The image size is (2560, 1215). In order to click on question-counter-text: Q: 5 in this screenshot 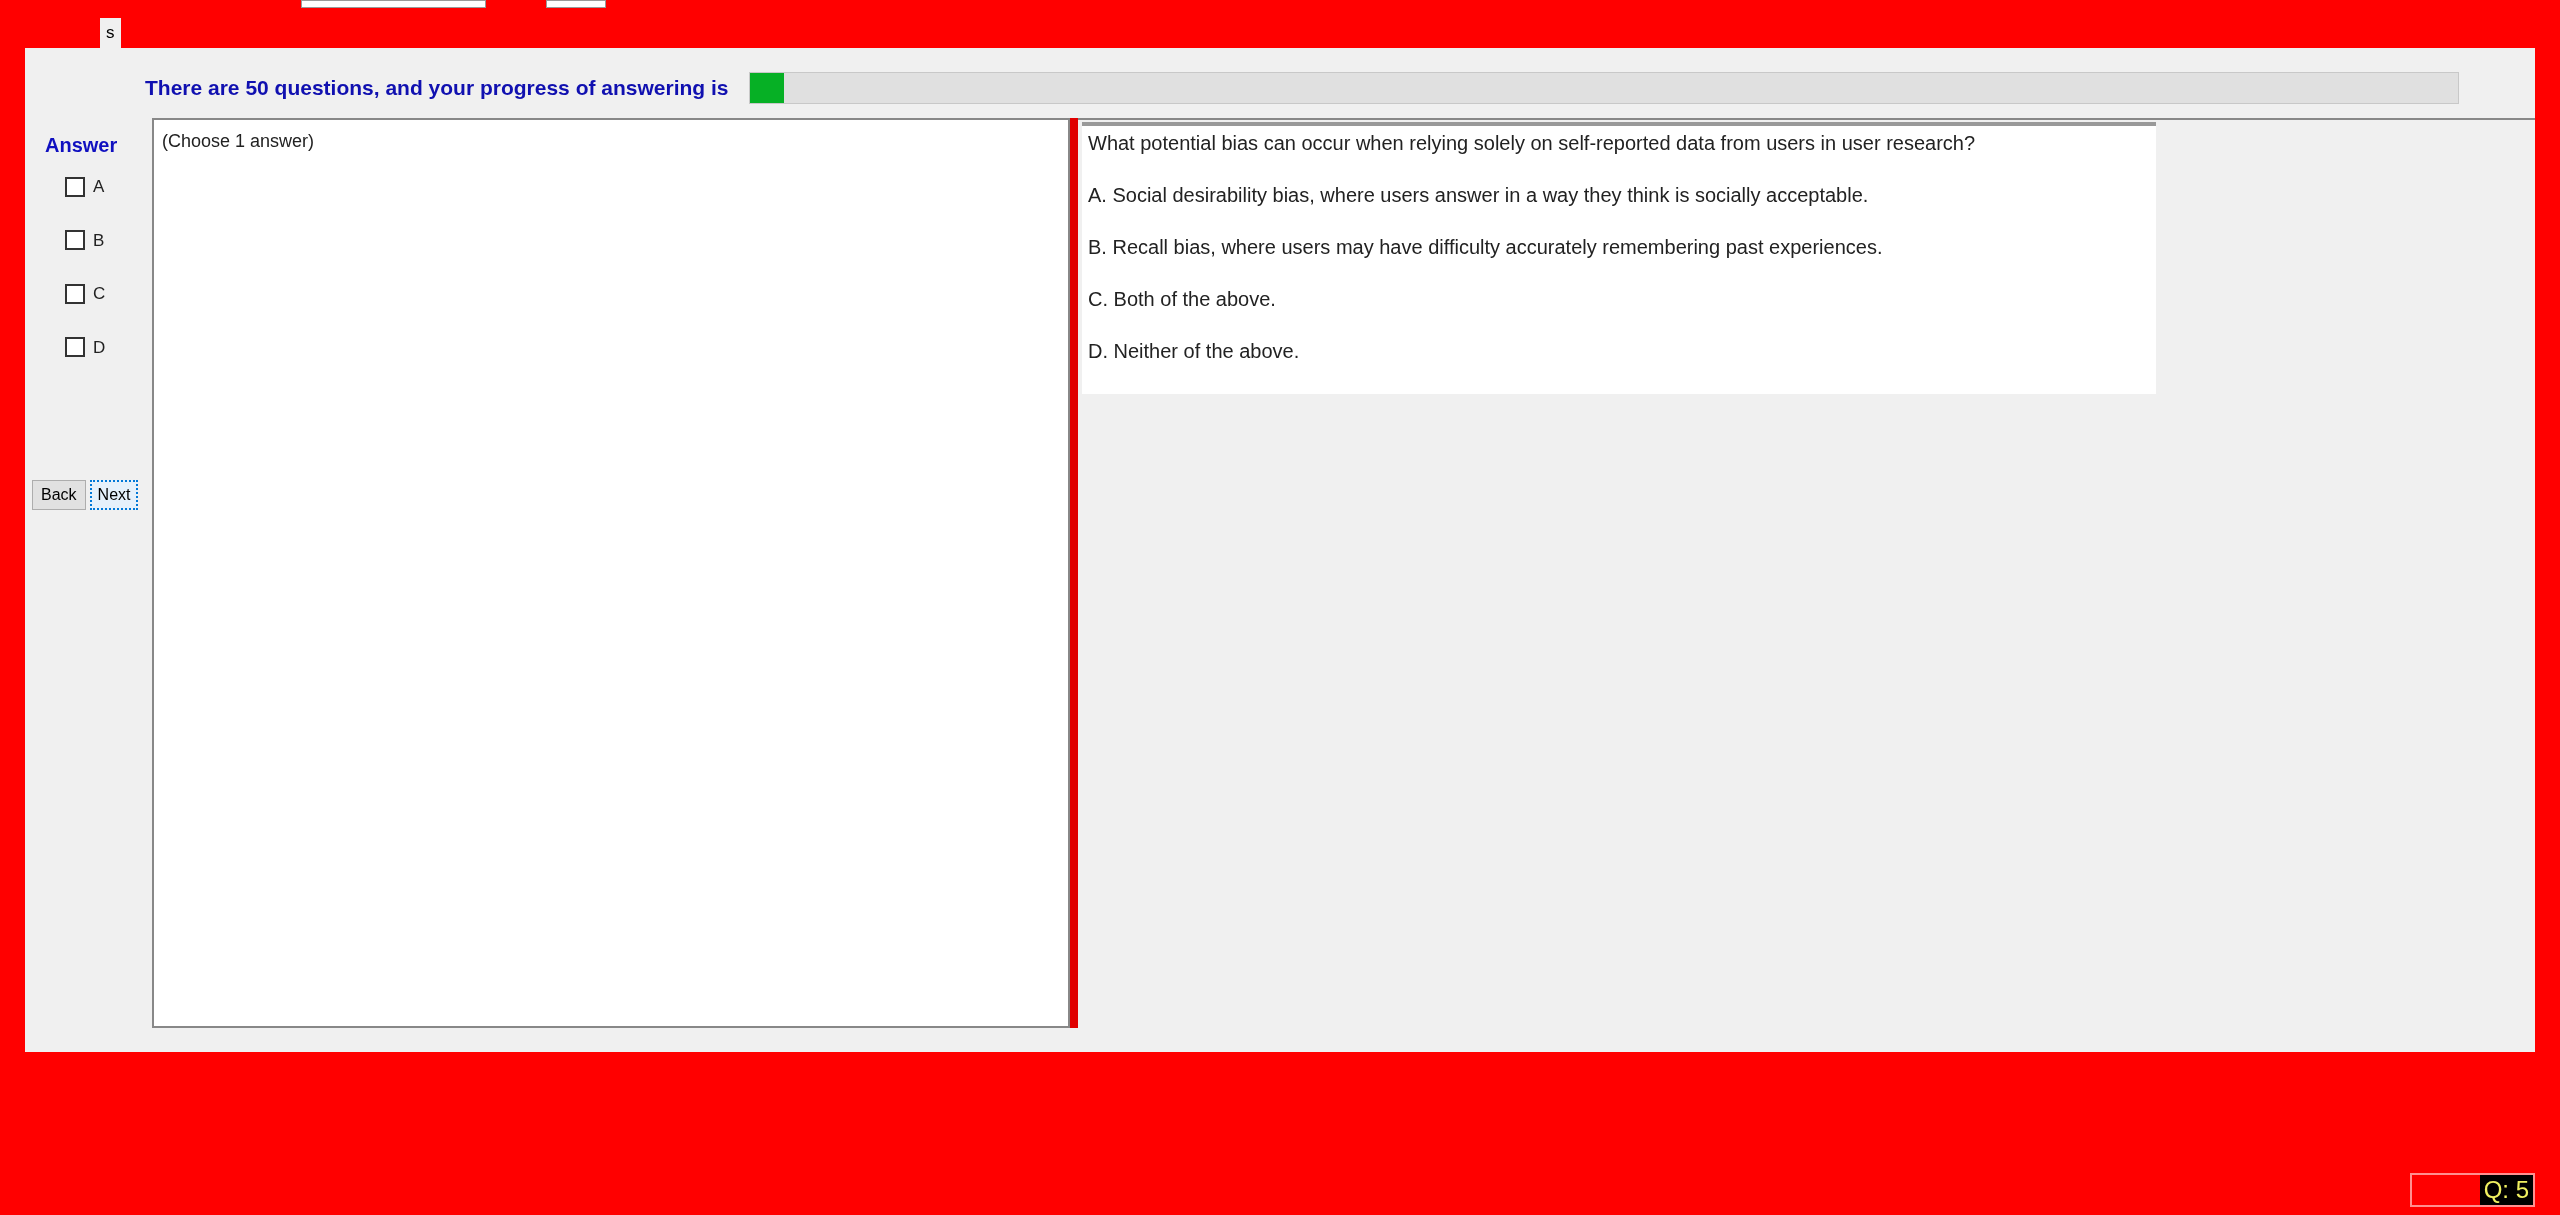, I will do `click(2506, 1190)`.